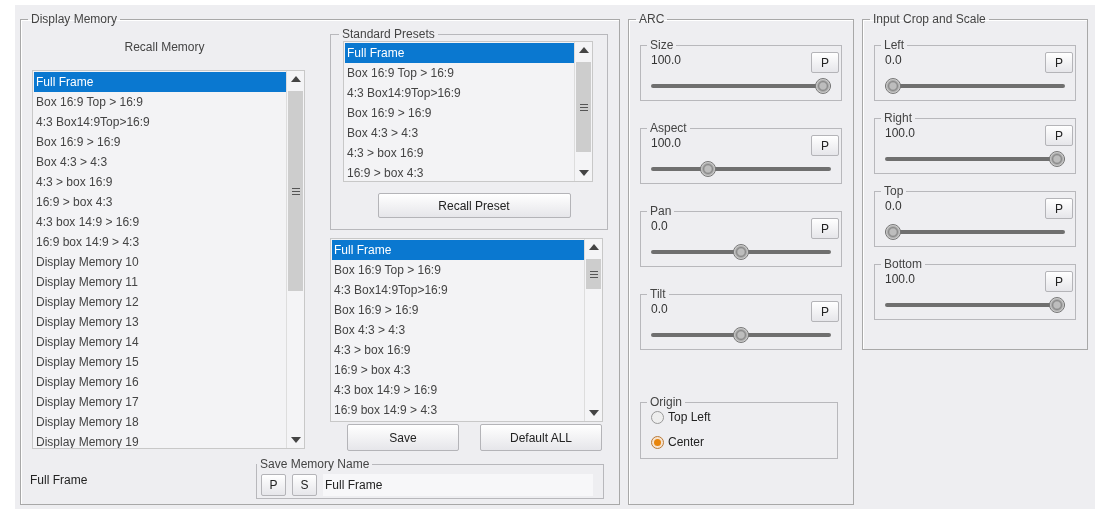 The image size is (1101, 514). I want to click on list-item: Display Memory 18, so click(160, 422).